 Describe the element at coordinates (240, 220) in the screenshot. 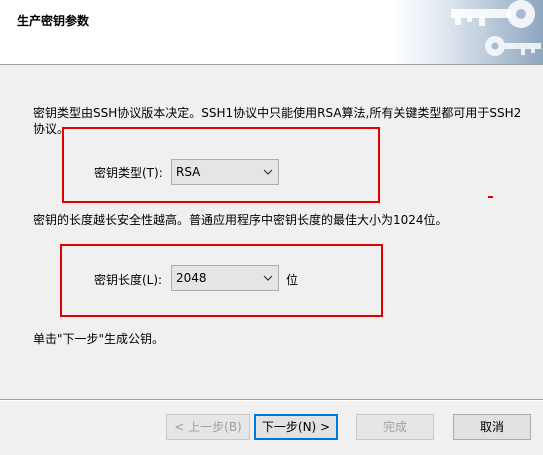

I see `key-length-description: 密钥的长度越长安全性越高。普通应用程序中密钥长度的最佳大小为1024位。` at that location.